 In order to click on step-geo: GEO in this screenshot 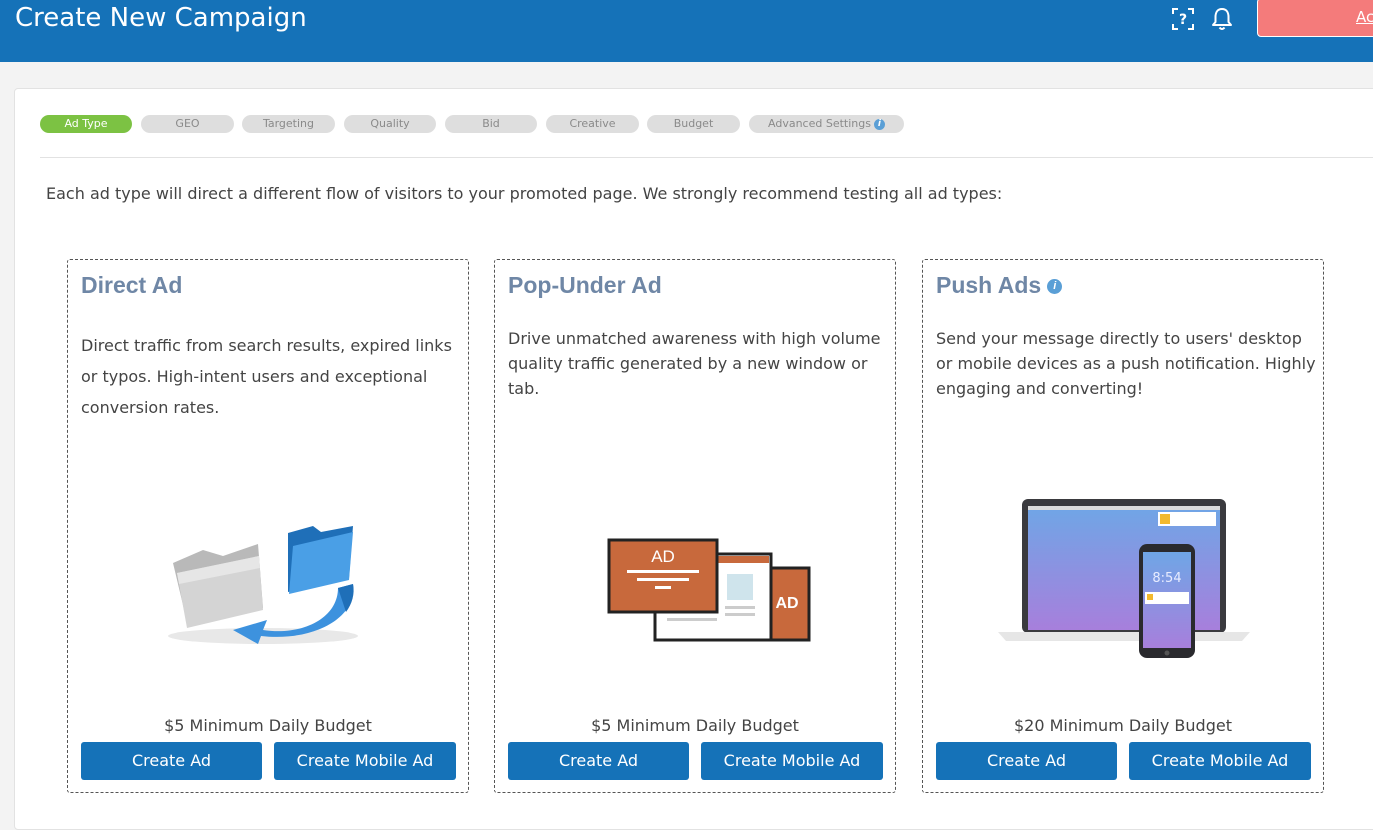, I will do `click(187, 124)`.